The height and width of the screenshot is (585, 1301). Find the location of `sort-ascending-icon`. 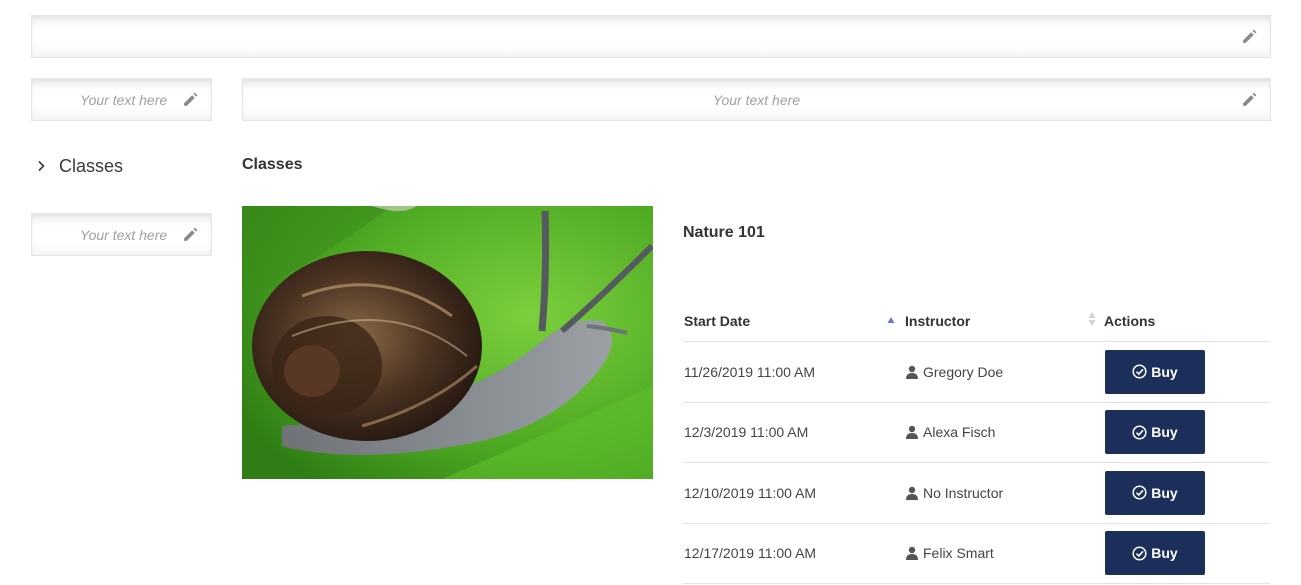

sort-ascending-icon is located at coordinates (891, 317).